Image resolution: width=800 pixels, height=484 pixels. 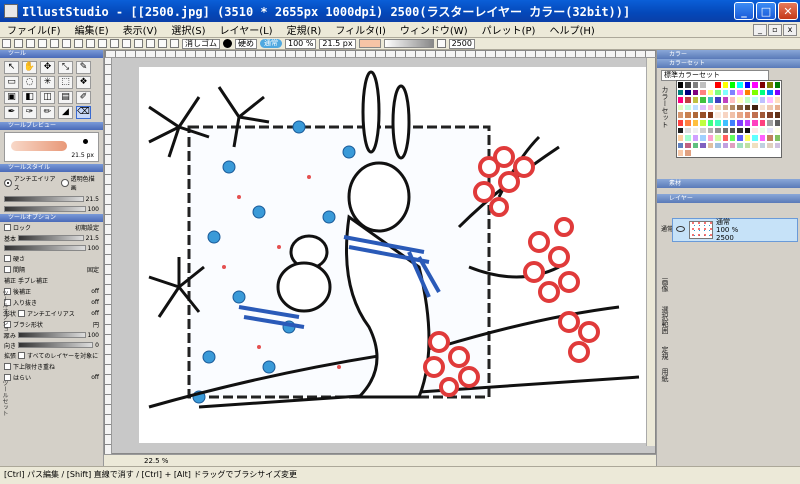 I want to click on rect-select-tool-icon: ▭, so click(x=11, y=82).